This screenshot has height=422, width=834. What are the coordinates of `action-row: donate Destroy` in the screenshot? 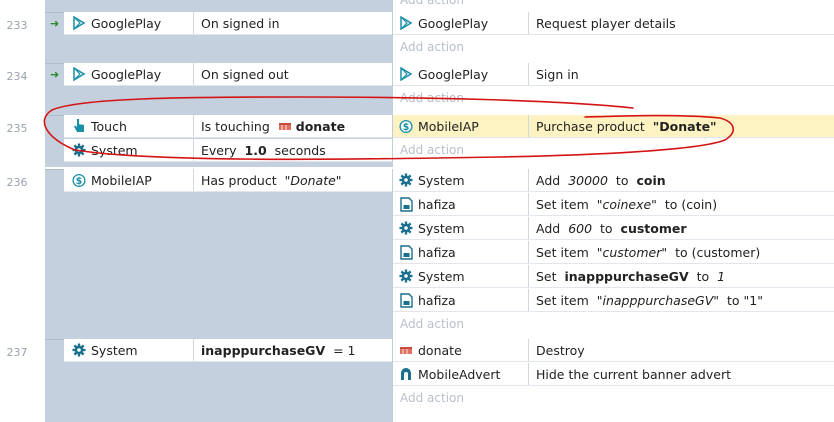 It's located at (613, 350).